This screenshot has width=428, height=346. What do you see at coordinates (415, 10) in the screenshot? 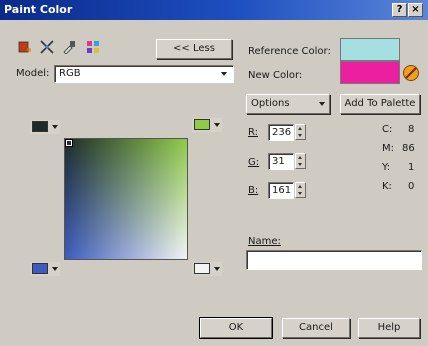
I see `close-button: ×` at bounding box center [415, 10].